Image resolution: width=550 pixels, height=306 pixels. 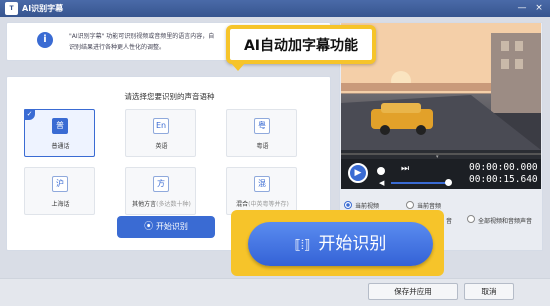 What do you see at coordinates (348, 205) in the screenshot?
I see `radio-current-video` at bounding box center [348, 205].